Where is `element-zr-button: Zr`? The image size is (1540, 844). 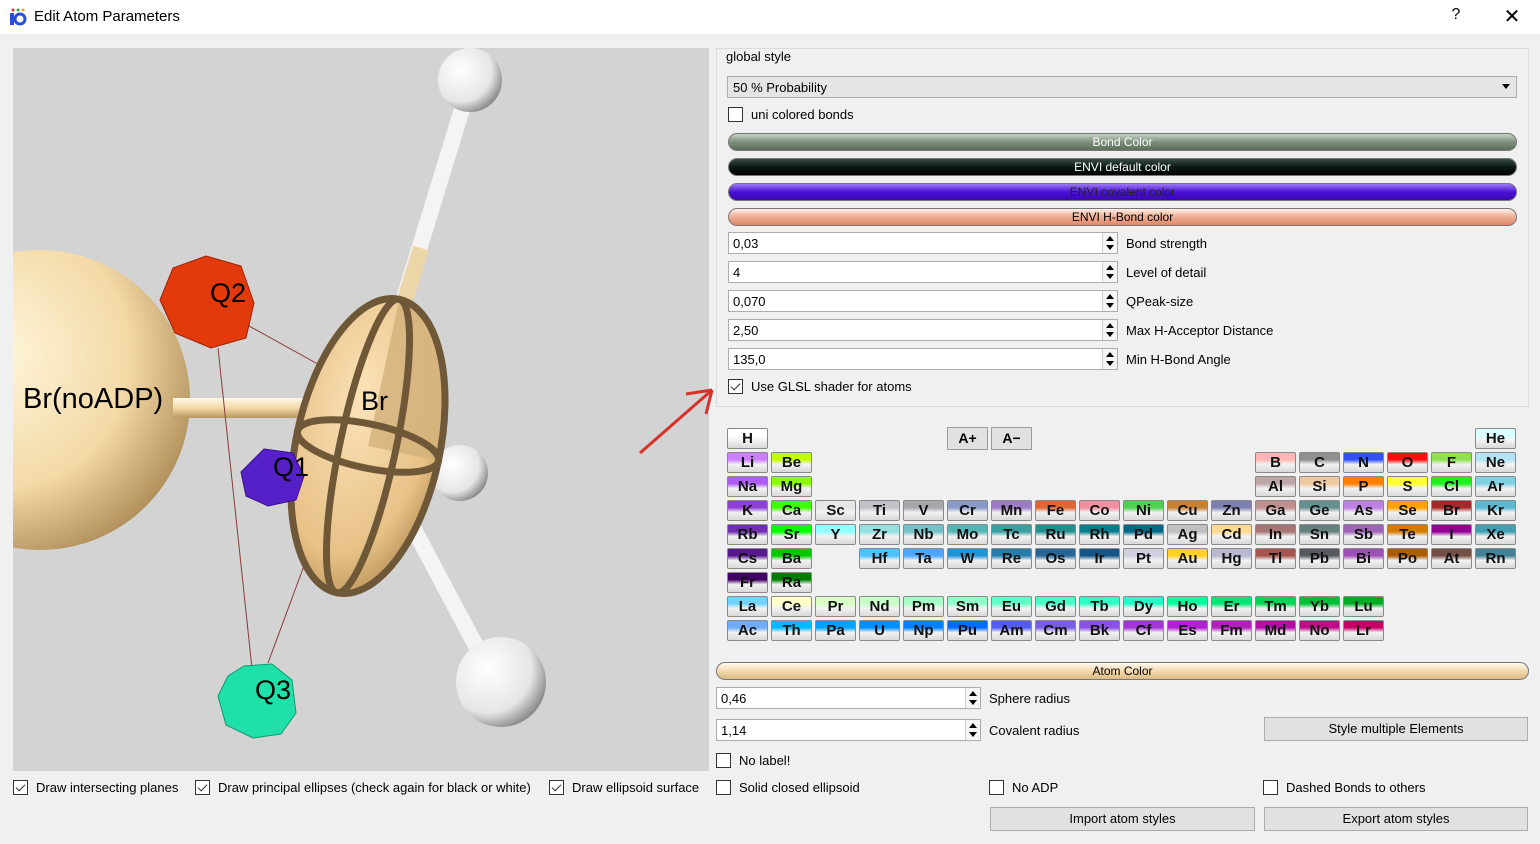 element-zr-button: Zr is located at coordinates (879, 534).